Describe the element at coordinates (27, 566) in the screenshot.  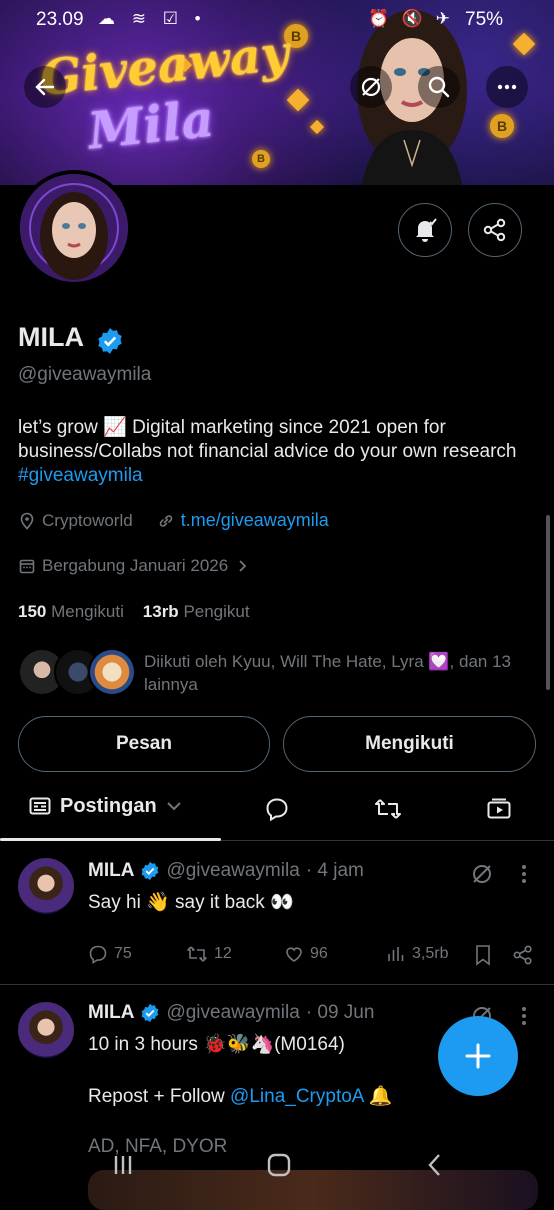
I see `calendar-icon` at that location.